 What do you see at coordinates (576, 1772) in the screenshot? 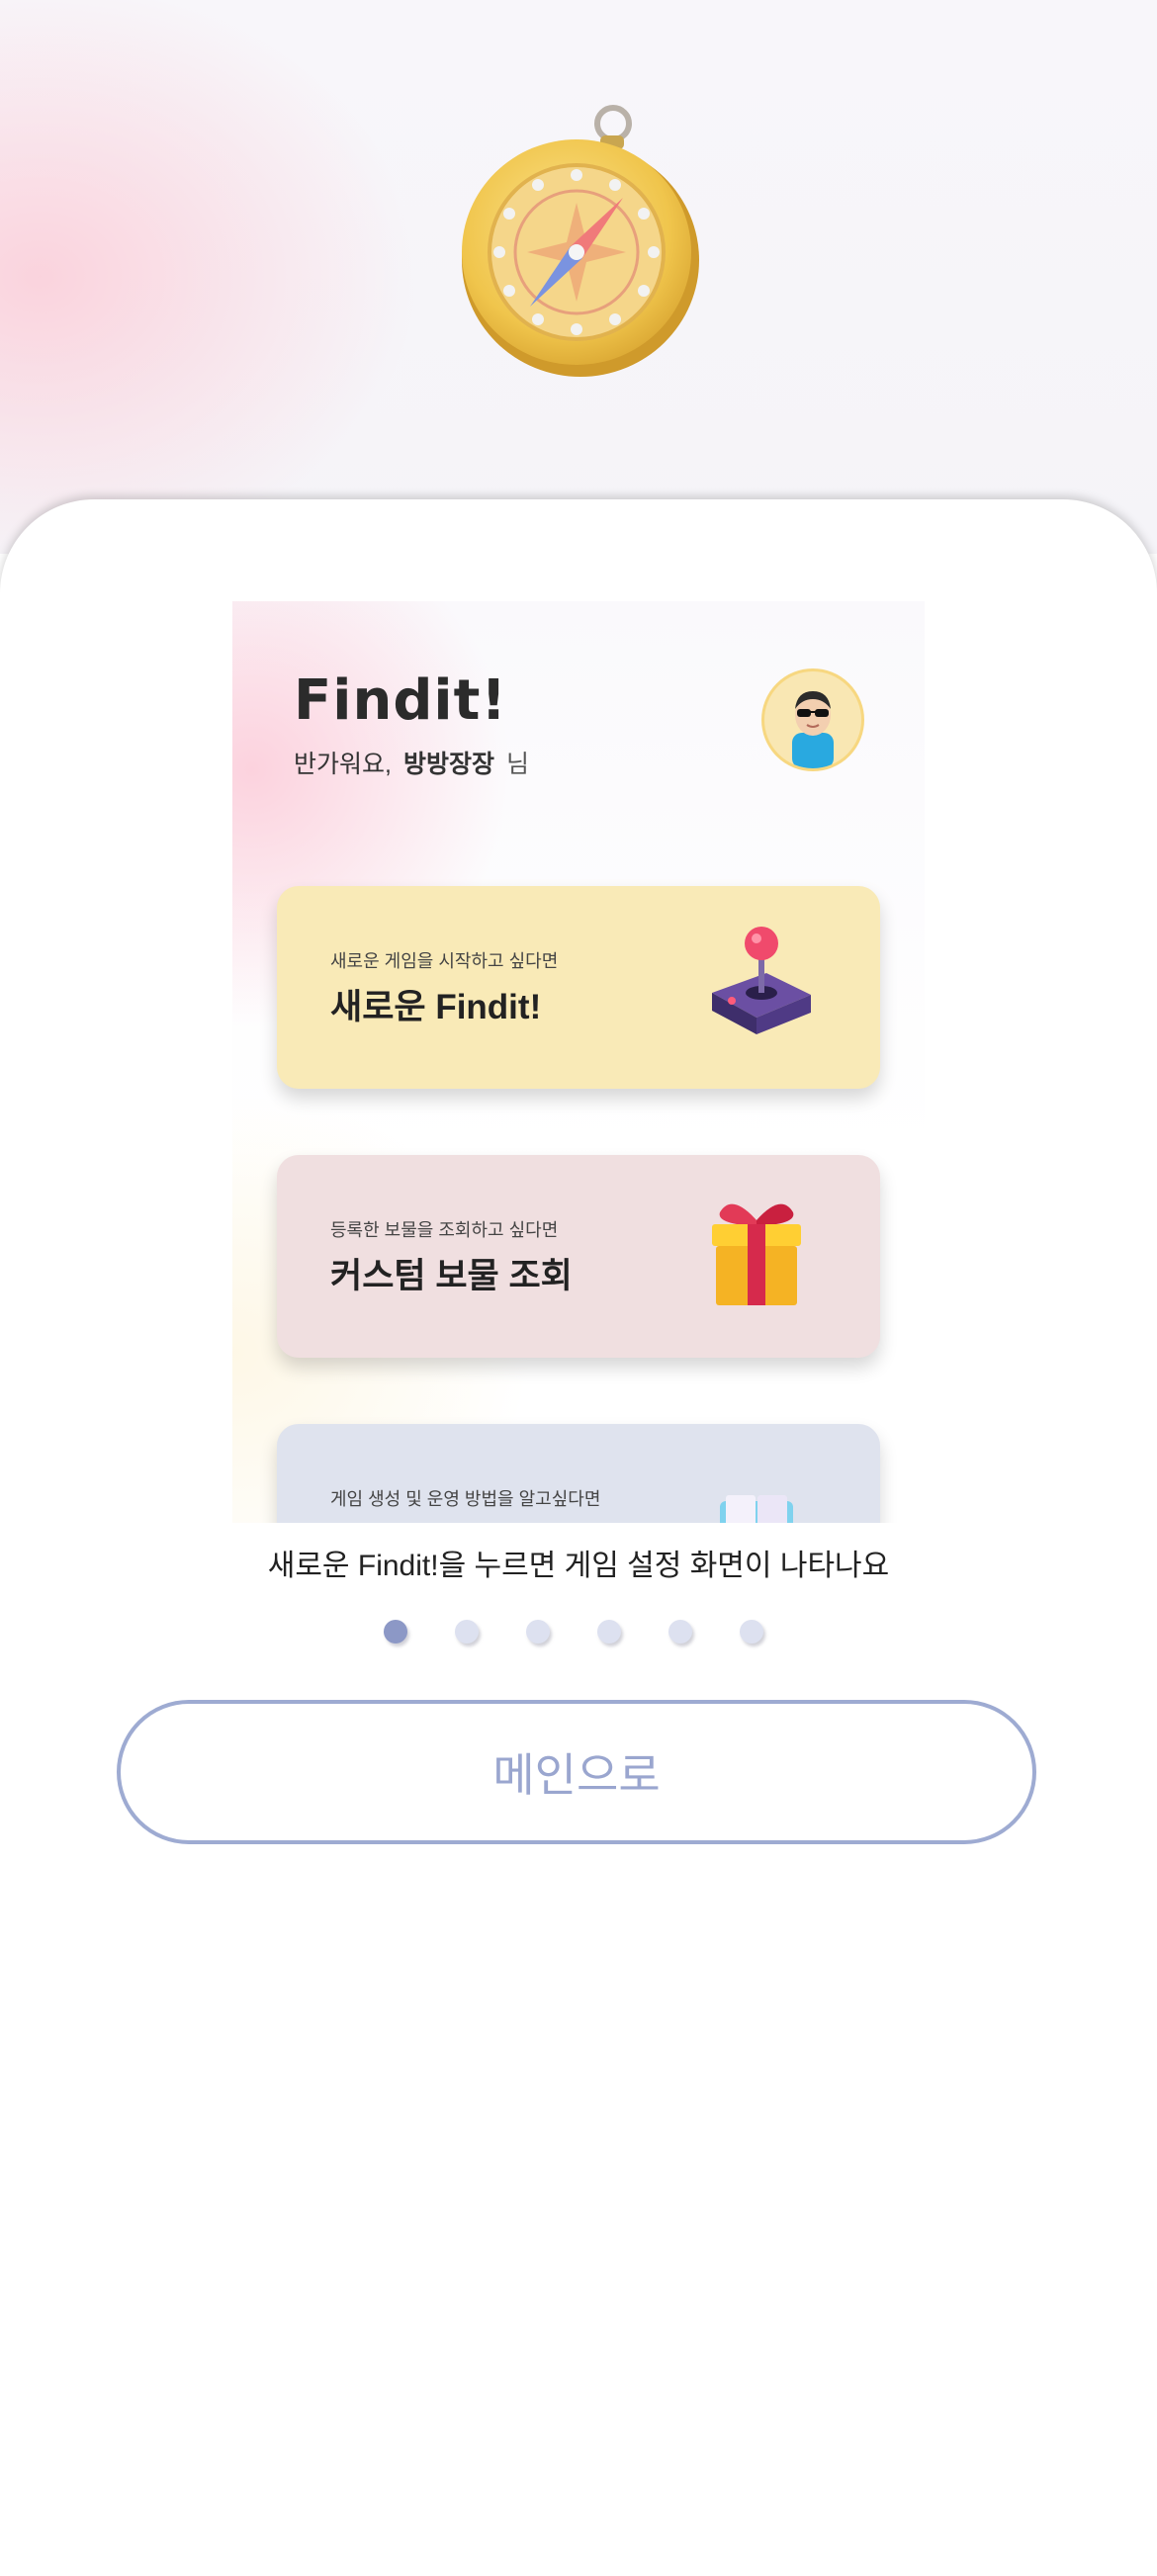
I see `go-to-main-button: 메인으로` at bounding box center [576, 1772].